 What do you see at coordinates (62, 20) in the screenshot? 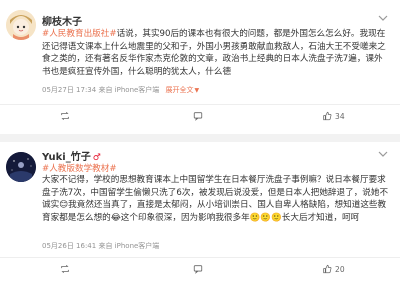
I see `username: 柳枝木子` at bounding box center [62, 20].